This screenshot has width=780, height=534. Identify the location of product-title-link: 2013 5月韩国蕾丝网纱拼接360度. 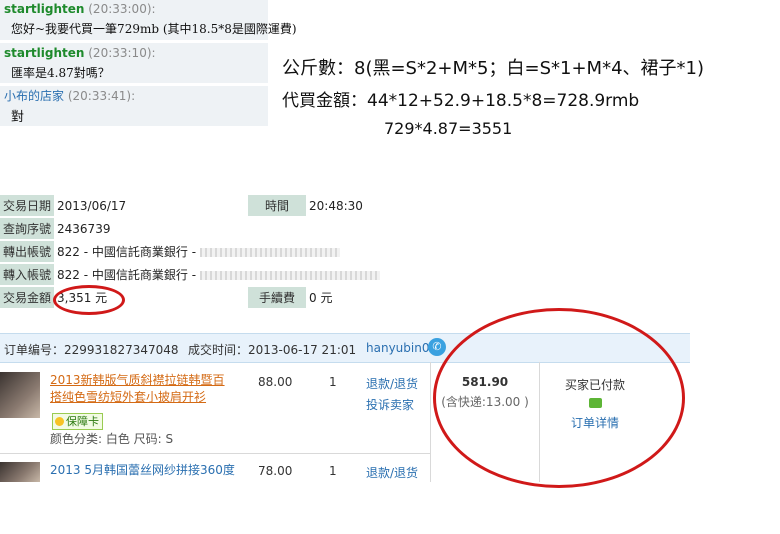
(142, 470).